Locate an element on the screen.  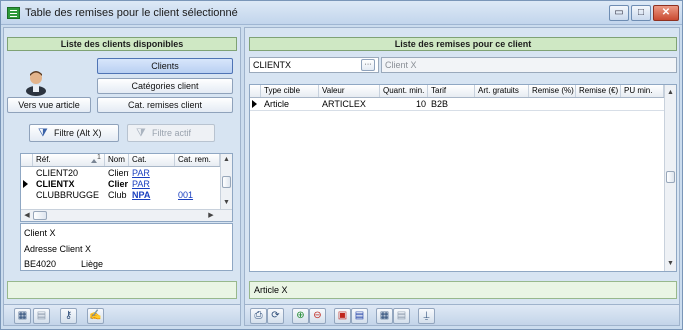
signature-icon: ✍ is located at coordinates (95, 315).